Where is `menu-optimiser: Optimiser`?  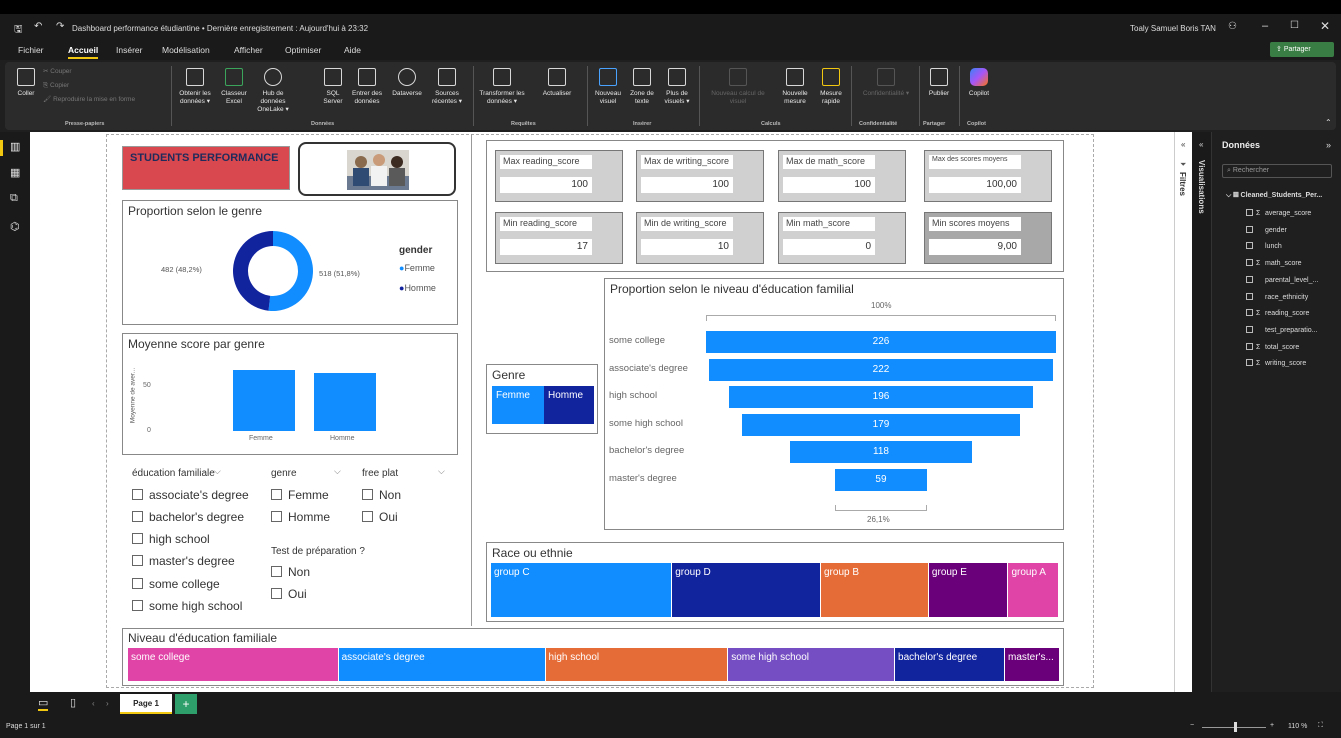 menu-optimiser: Optimiser is located at coordinates (303, 50).